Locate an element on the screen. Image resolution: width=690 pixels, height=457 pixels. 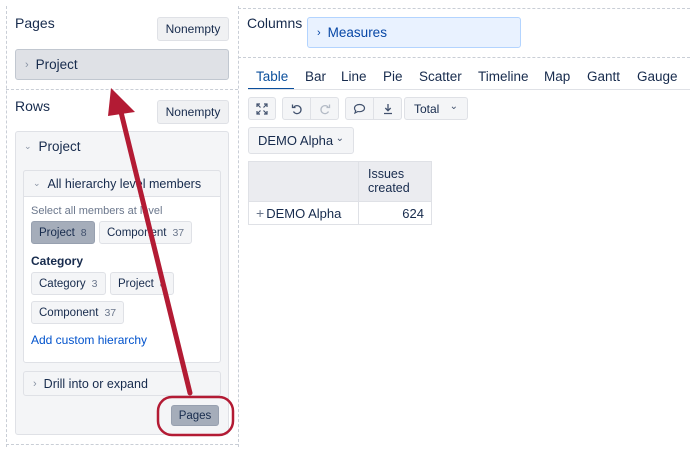
tab-timeline: Timeline is located at coordinates (503, 76).